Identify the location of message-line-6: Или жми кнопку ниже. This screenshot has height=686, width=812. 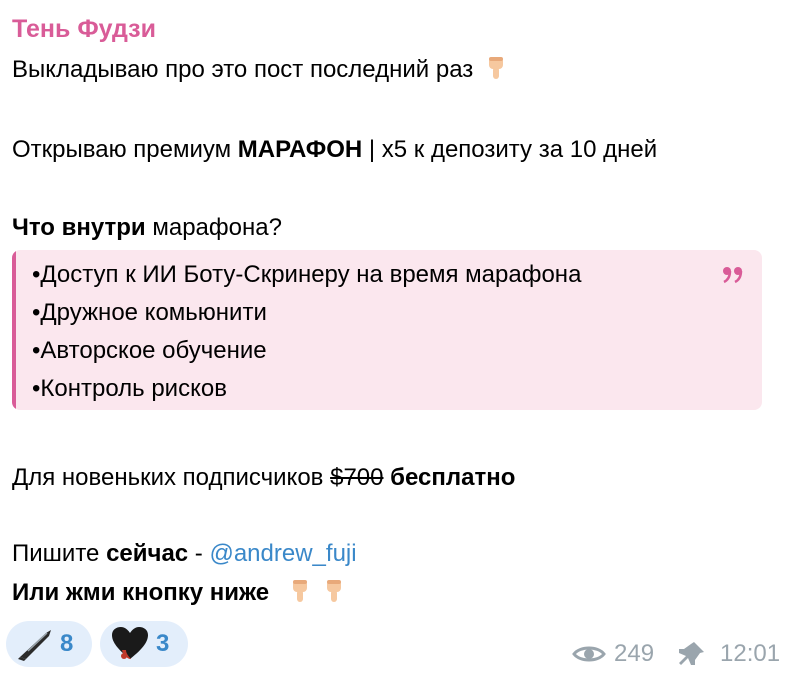
(179, 593).